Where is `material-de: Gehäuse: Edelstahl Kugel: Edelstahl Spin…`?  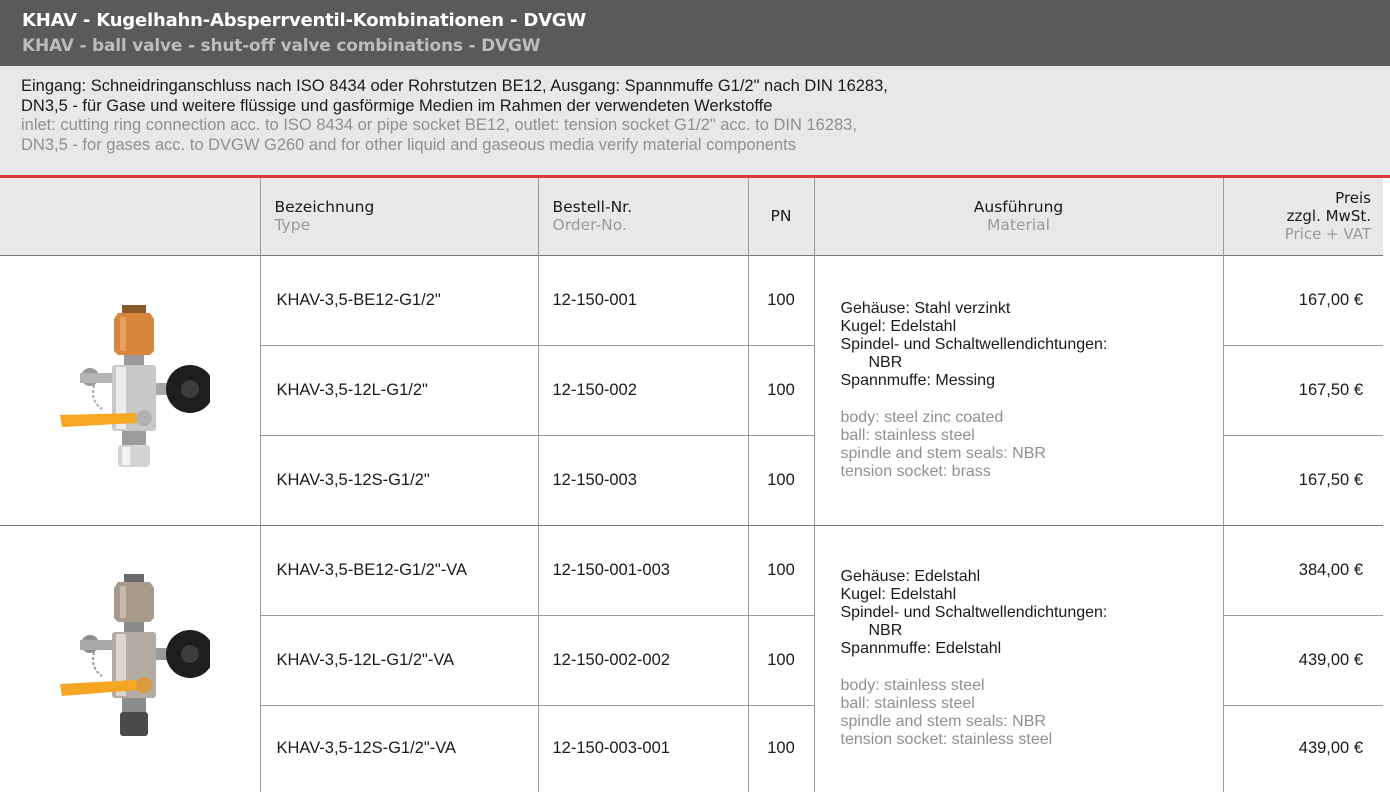 material-de: Gehäuse: Edelstahl Kugel: Edelstahl Spin… is located at coordinates (1032, 613).